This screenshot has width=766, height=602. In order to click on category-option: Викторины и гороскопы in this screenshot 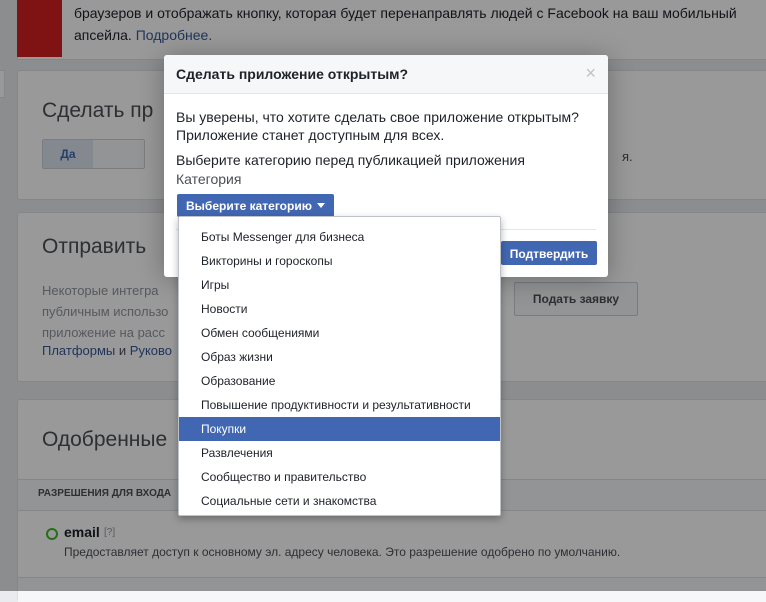, I will do `click(339, 261)`.